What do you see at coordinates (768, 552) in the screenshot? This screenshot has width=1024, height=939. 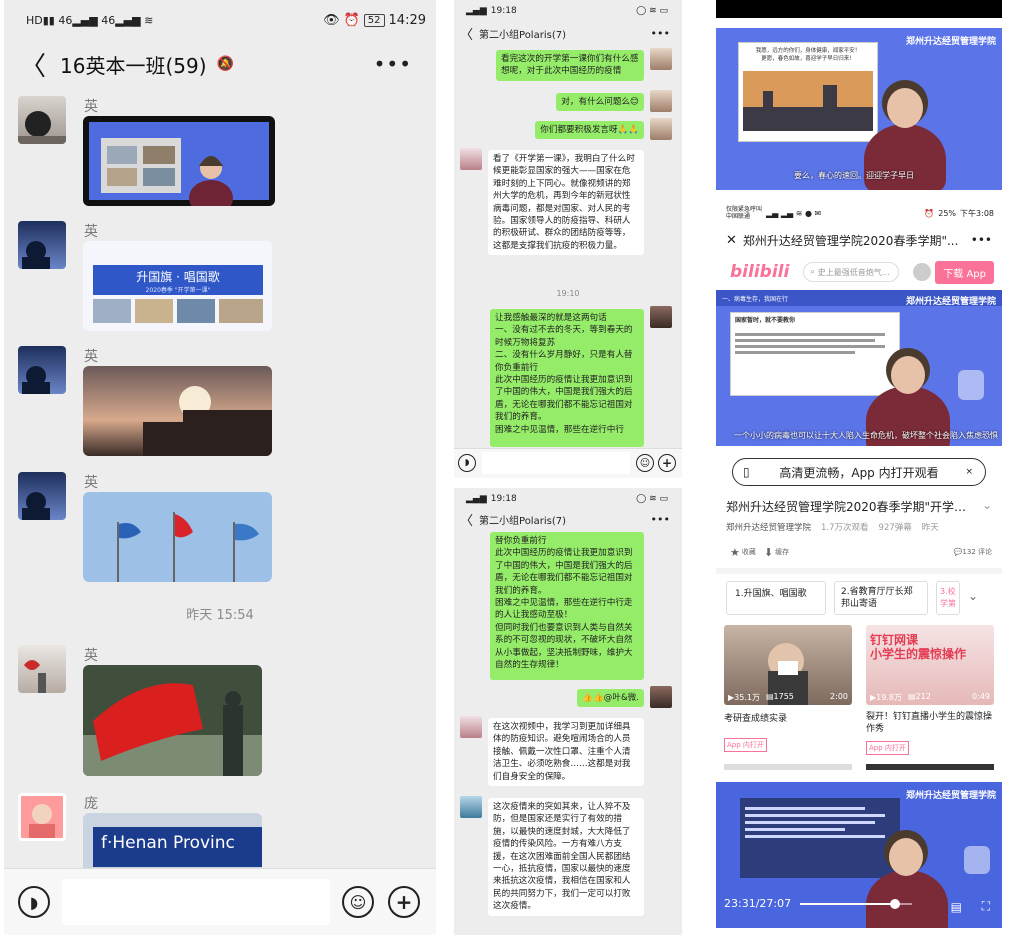 I see `download-icon: ⬇` at bounding box center [768, 552].